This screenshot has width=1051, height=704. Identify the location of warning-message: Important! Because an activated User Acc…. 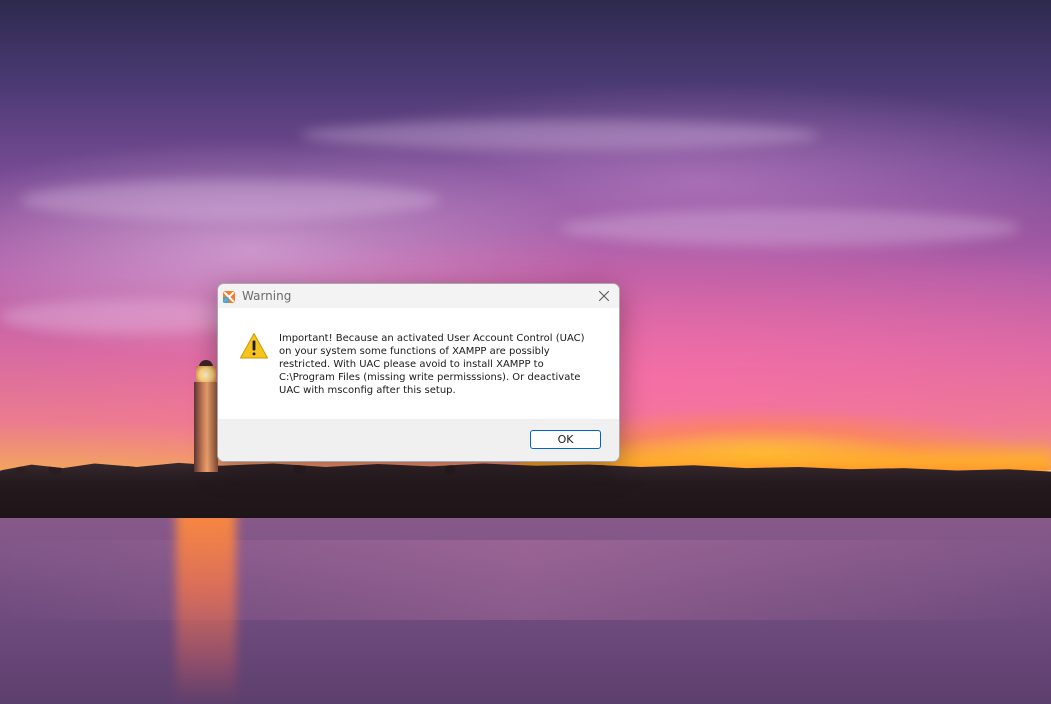
(432, 364).